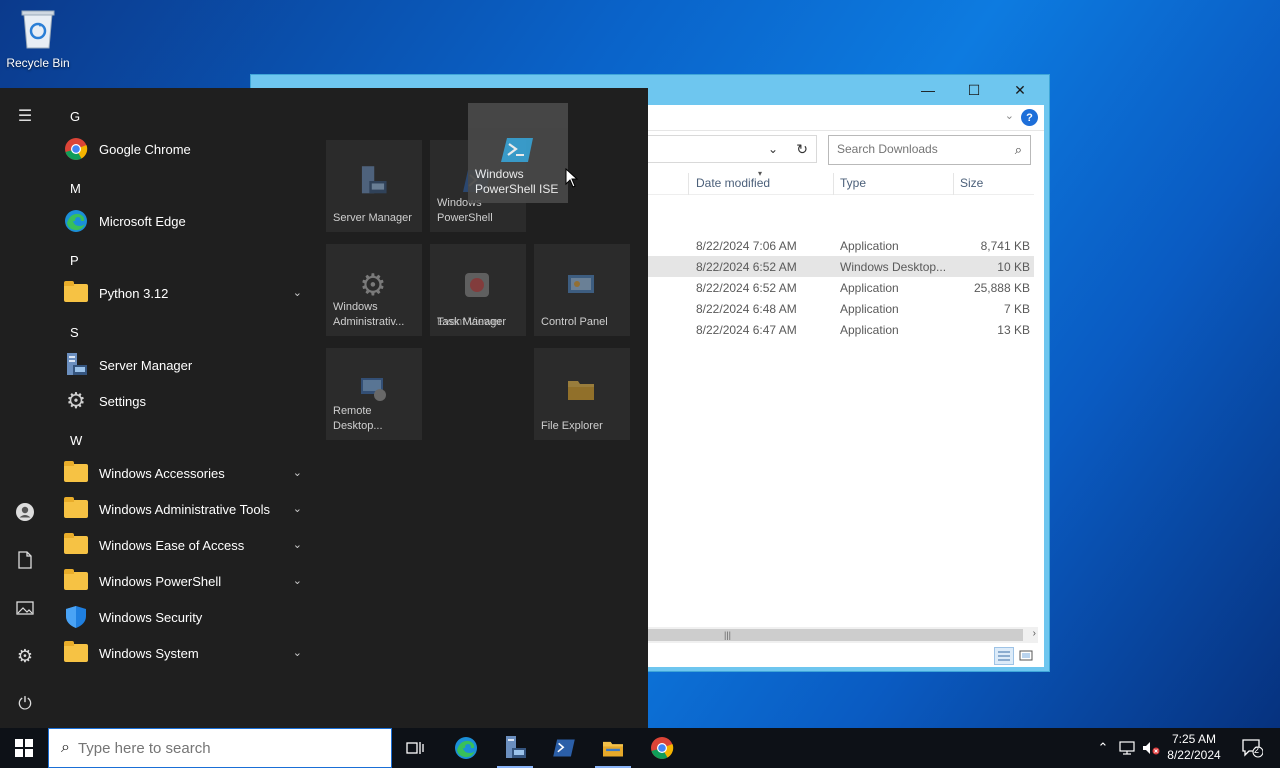 Image resolution: width=1280 pixels, height=768 pixels. I want to click on taskbar-clock: 7:25 AM 8/22/2024, so click(1194, 747).